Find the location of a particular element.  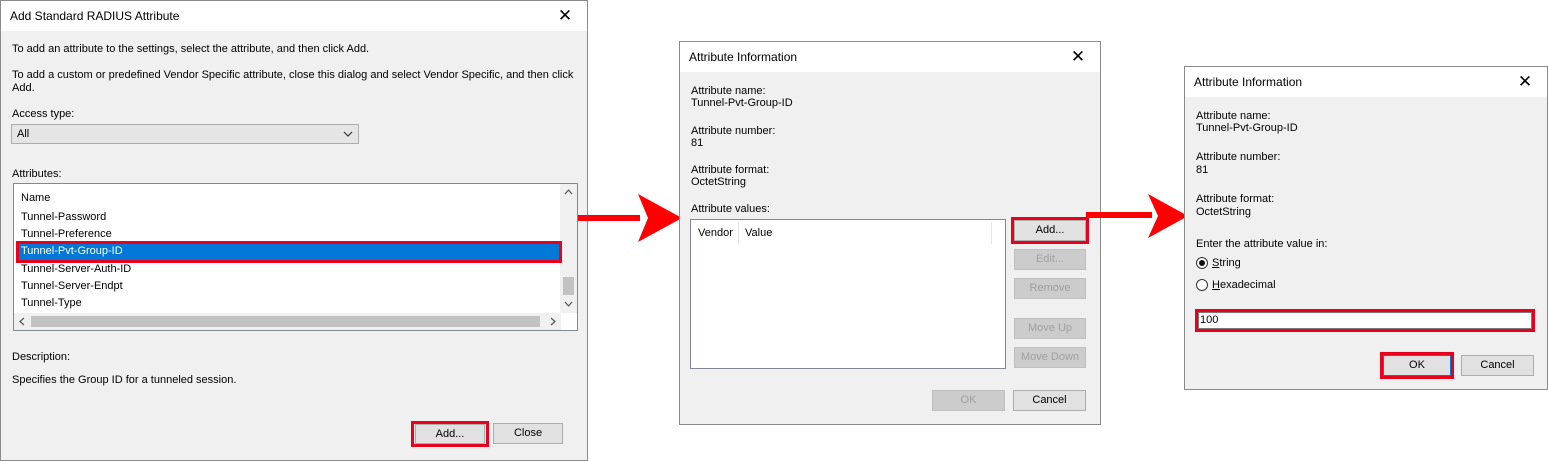

chevron-right-icon is located at coordinates (553, 321).